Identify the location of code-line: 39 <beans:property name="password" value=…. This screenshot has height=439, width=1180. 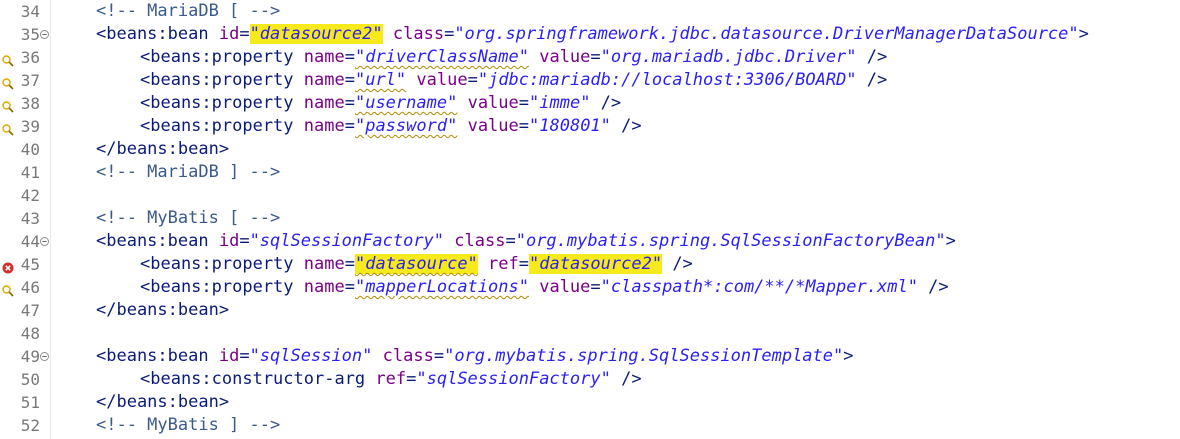
(590, 126).